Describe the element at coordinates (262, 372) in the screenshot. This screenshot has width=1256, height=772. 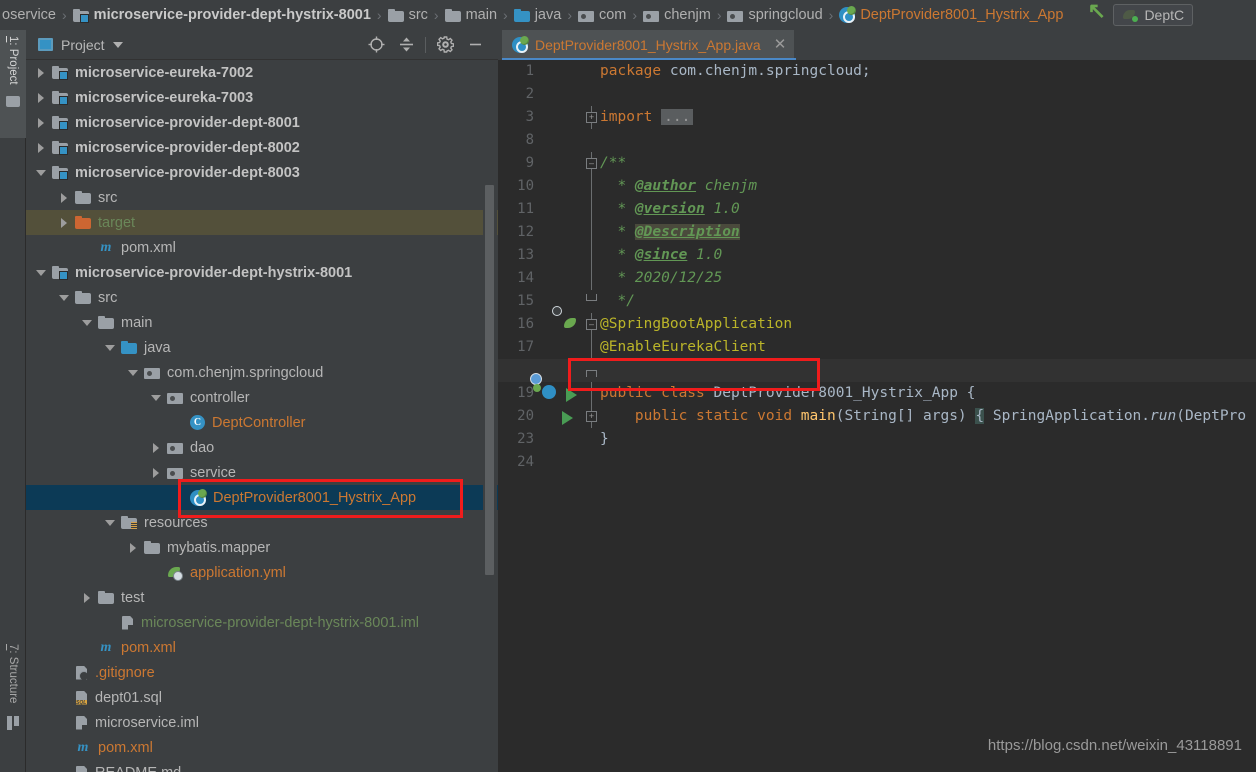
I see `tree-row: com.chenjm.springcloud` at that location.